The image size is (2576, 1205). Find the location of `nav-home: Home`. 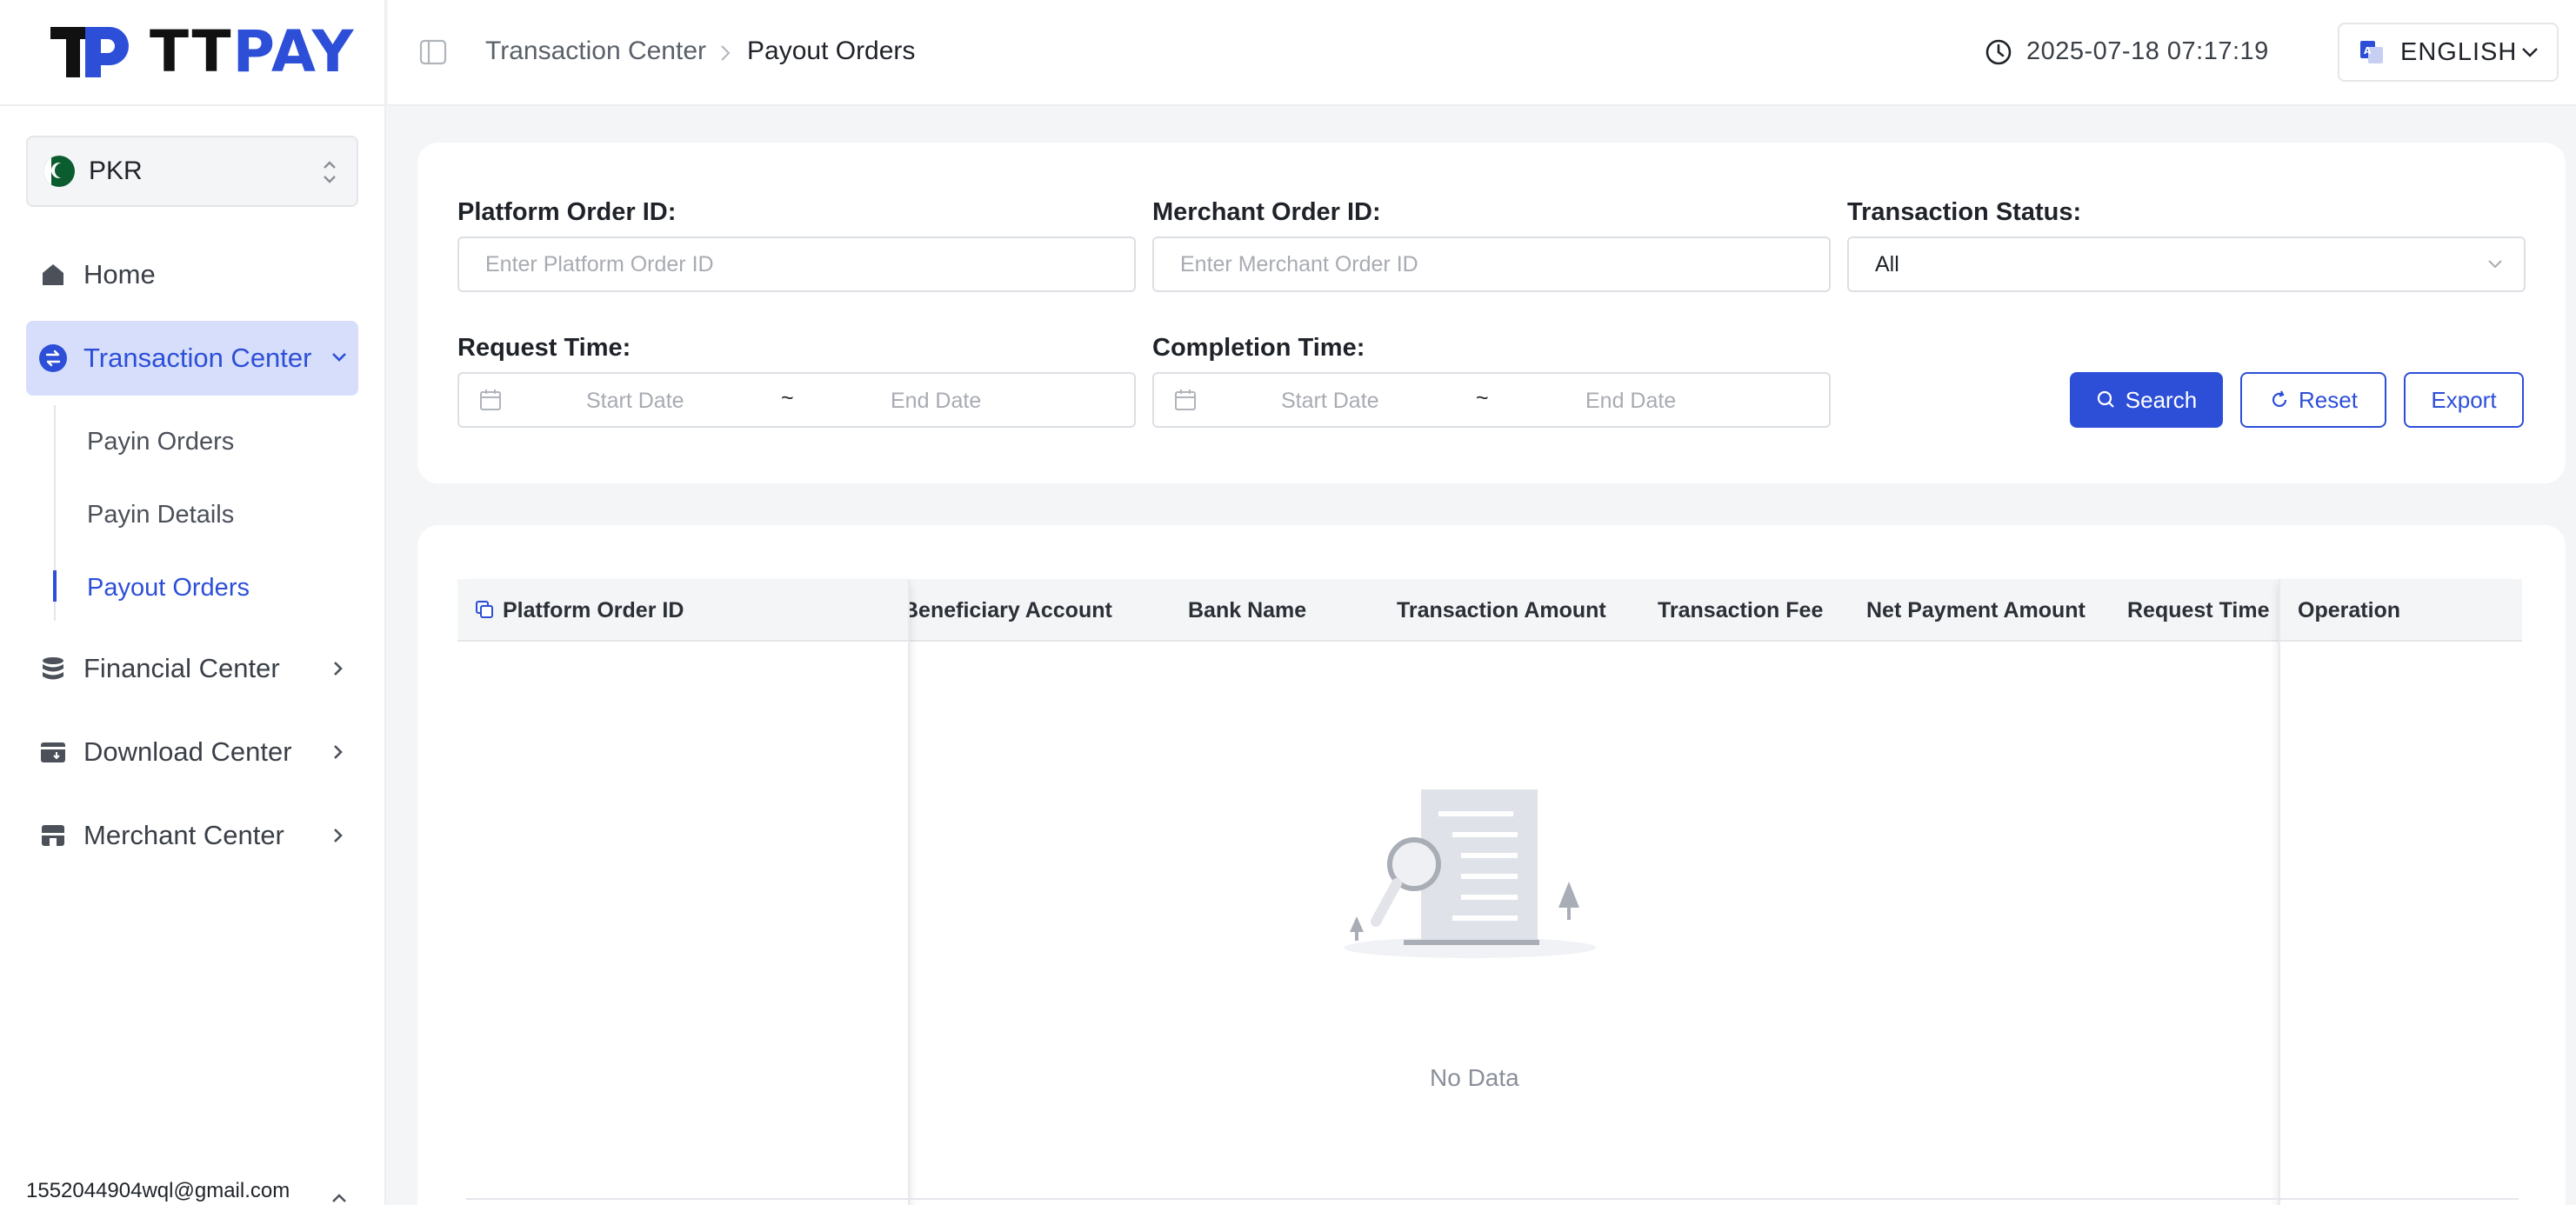

nav-home: Home is located at coordinates (192, 274).